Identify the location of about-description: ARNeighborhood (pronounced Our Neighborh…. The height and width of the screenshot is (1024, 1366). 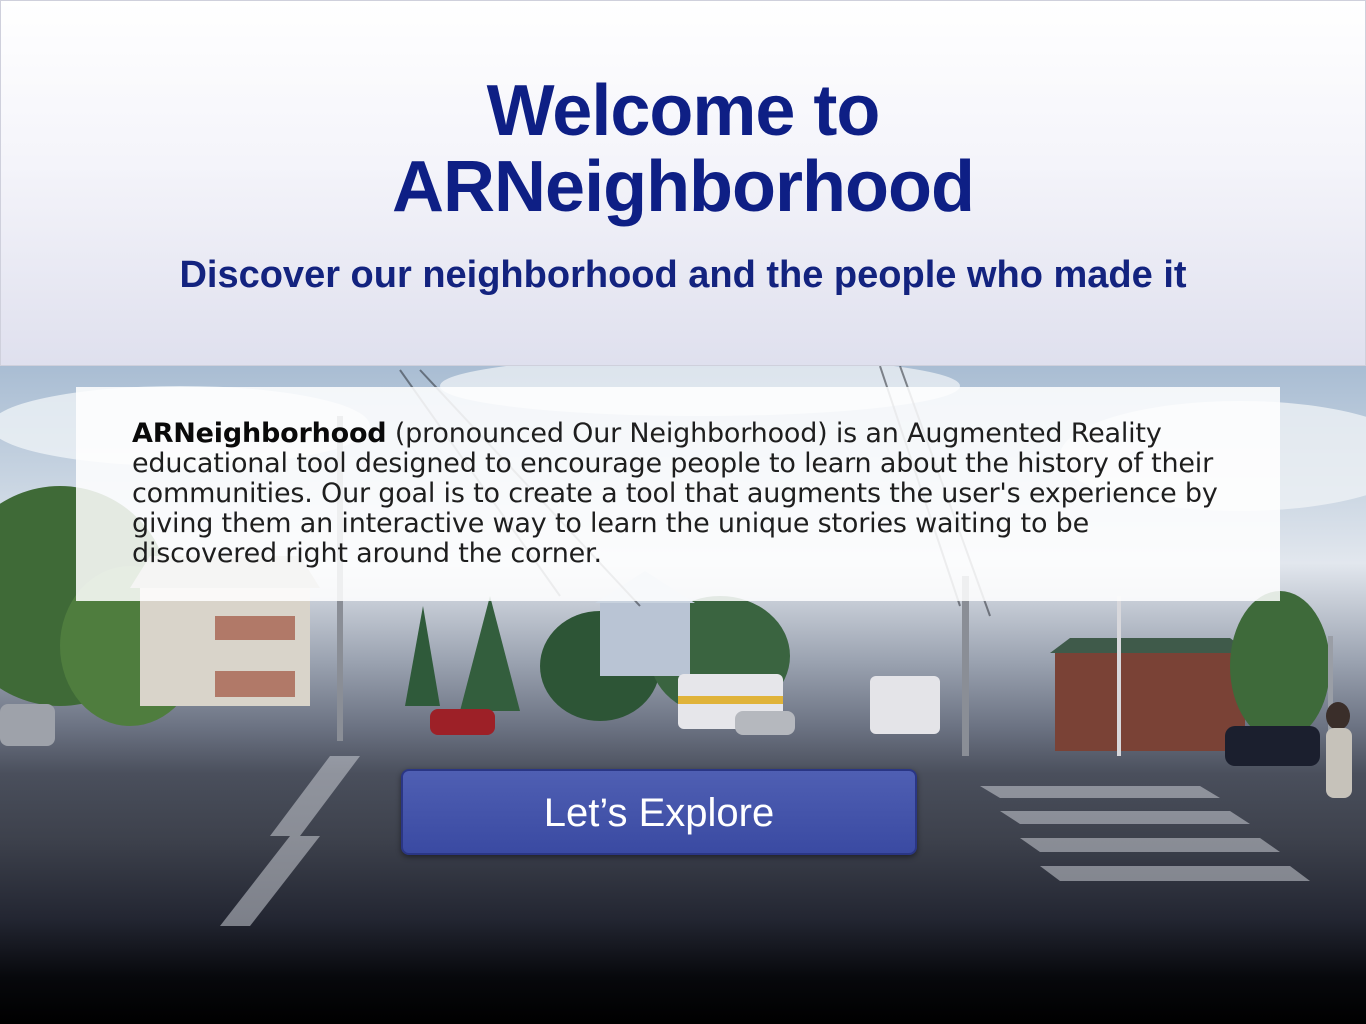
(678, 494).